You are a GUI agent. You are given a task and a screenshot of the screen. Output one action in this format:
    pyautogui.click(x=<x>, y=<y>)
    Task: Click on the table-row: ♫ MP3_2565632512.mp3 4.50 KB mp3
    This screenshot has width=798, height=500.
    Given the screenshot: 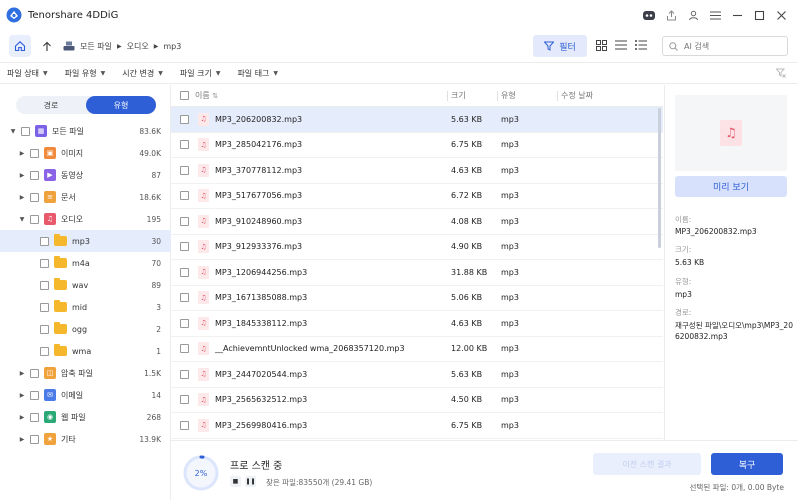 What is the action you would take?
    pyautogui.click(x=417, y=400)
    